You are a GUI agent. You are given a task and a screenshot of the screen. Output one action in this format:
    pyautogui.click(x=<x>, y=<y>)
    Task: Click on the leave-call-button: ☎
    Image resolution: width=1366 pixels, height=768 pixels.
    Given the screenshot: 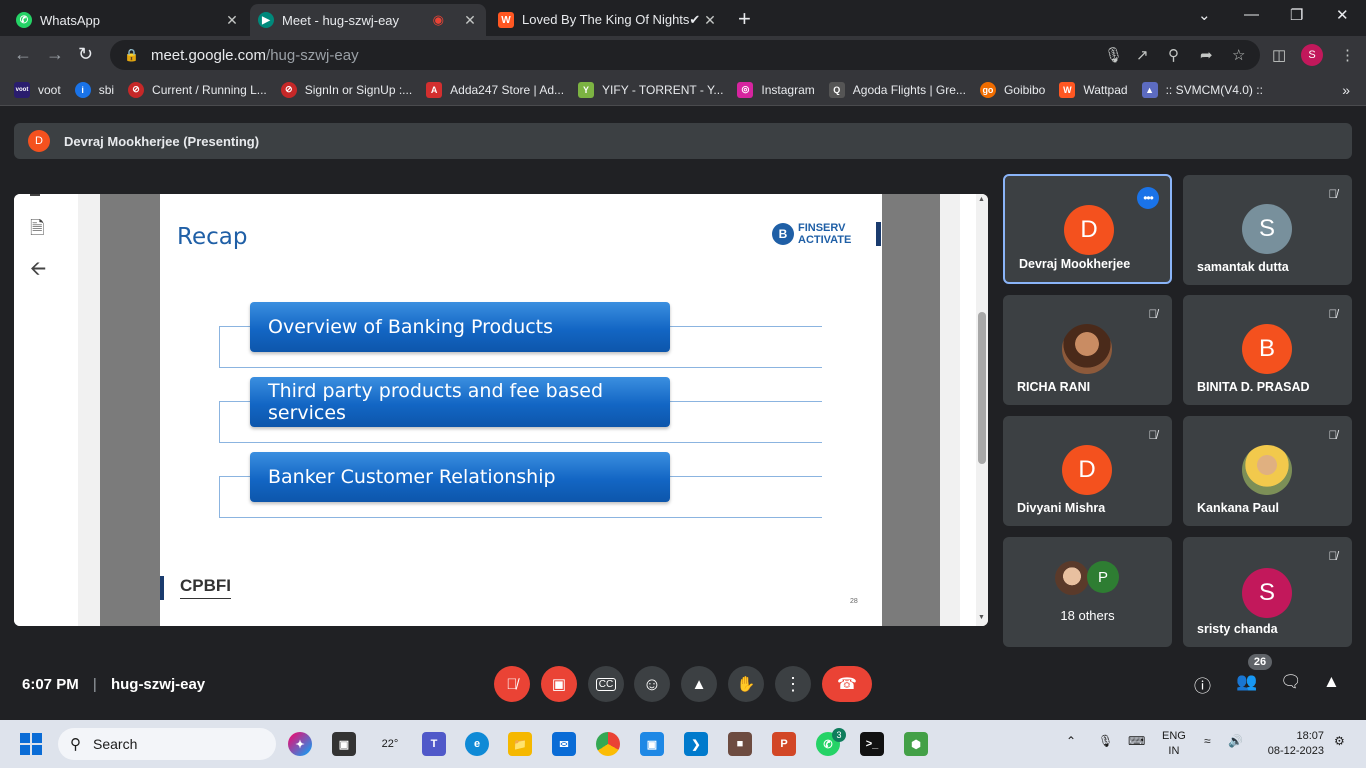 What is the action you would take?
    pyautogui.click(x=847, y=684)
    